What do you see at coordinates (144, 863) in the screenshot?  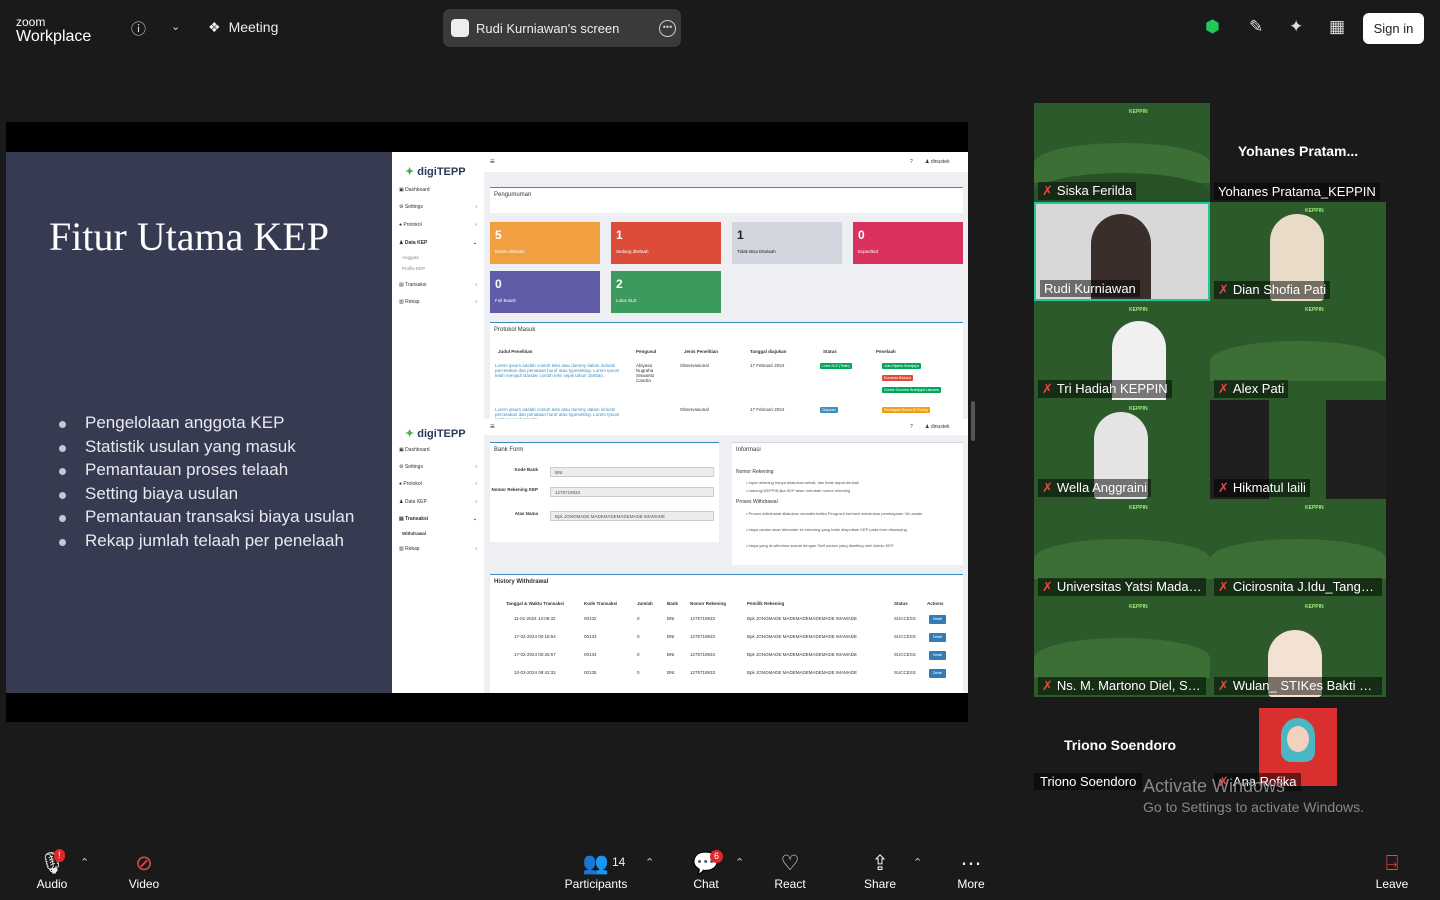 I see `video-off-icon: ⊘` at bounding box center [144, 863].